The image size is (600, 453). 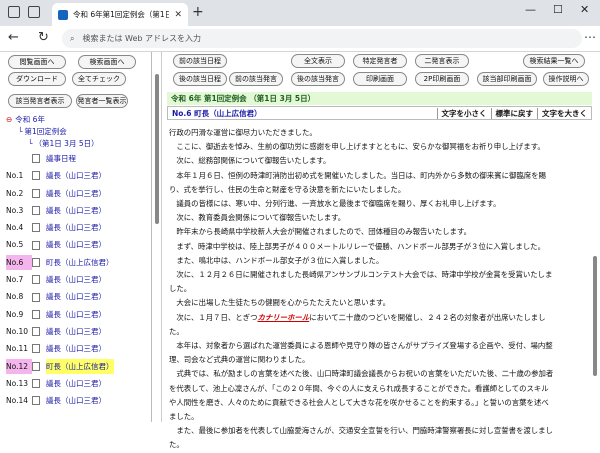 I want to click on text-line: 次に、教育委員会関係について御報告いたします。, so click(x=257, y=218).